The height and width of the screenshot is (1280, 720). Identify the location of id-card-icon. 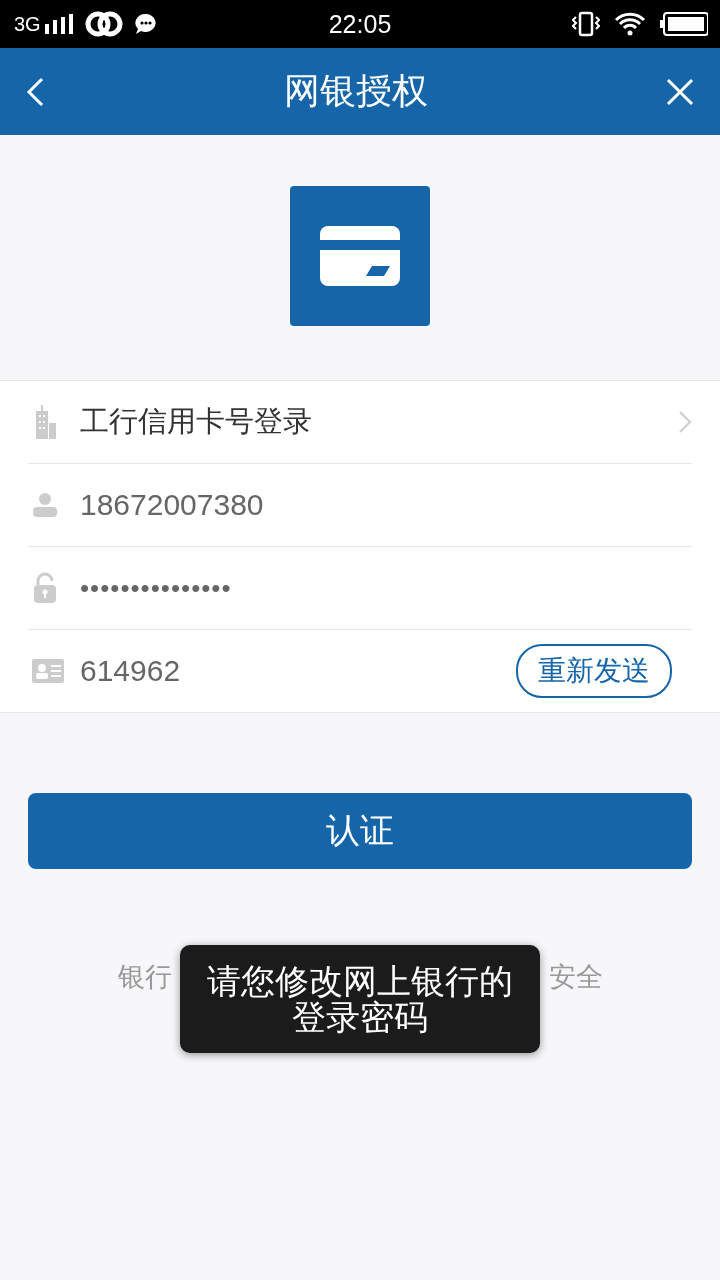
(48, 671).